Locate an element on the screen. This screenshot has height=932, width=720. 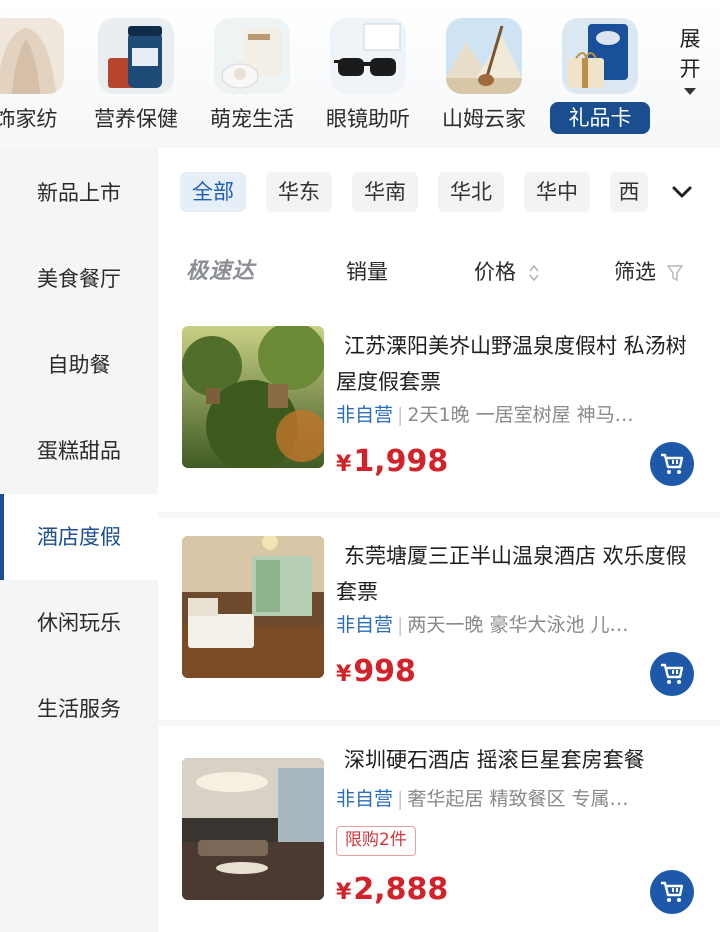
glasses-icon is located at coordinates (368, 56).